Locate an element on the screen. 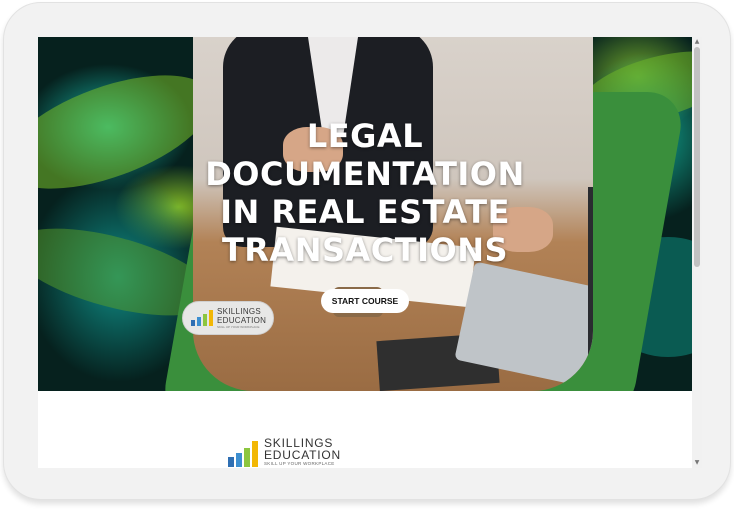 The width and height of the screenshot is (734, 509). title-line: TRANSACTIONS is located at coordinates (365, 250).